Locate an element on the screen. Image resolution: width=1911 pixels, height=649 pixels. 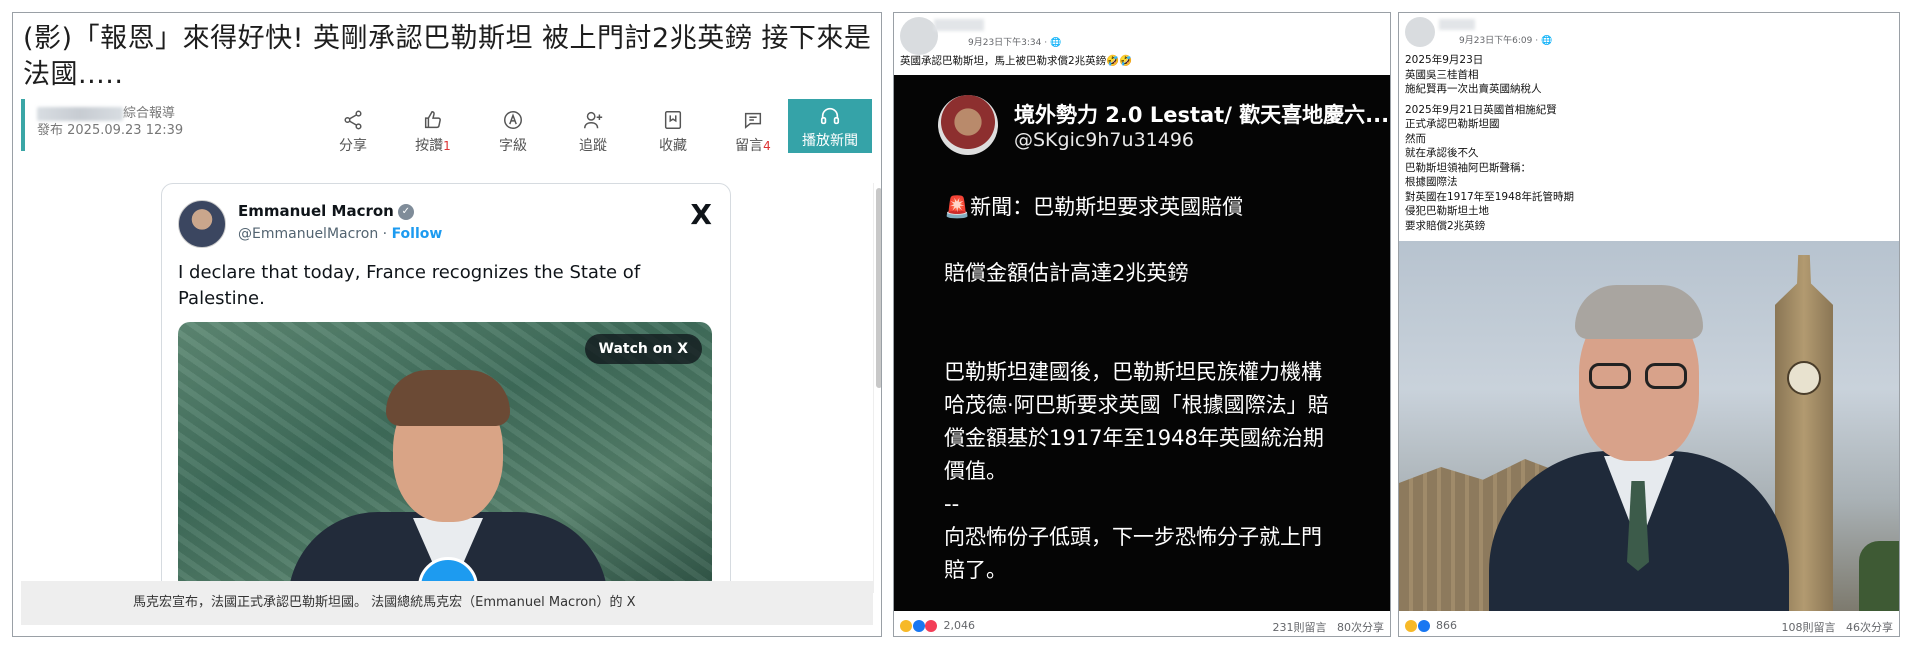
share-icon is located at coordinates (353, 120).